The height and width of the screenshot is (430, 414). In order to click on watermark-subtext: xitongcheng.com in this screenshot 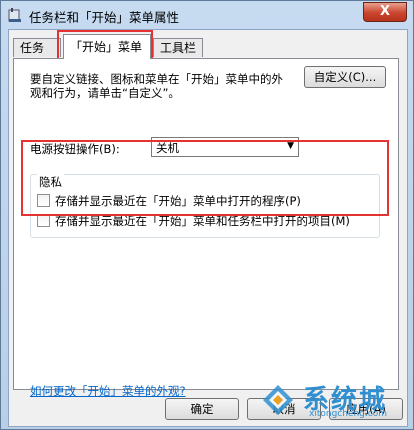, I will do `click(348, 414)`.